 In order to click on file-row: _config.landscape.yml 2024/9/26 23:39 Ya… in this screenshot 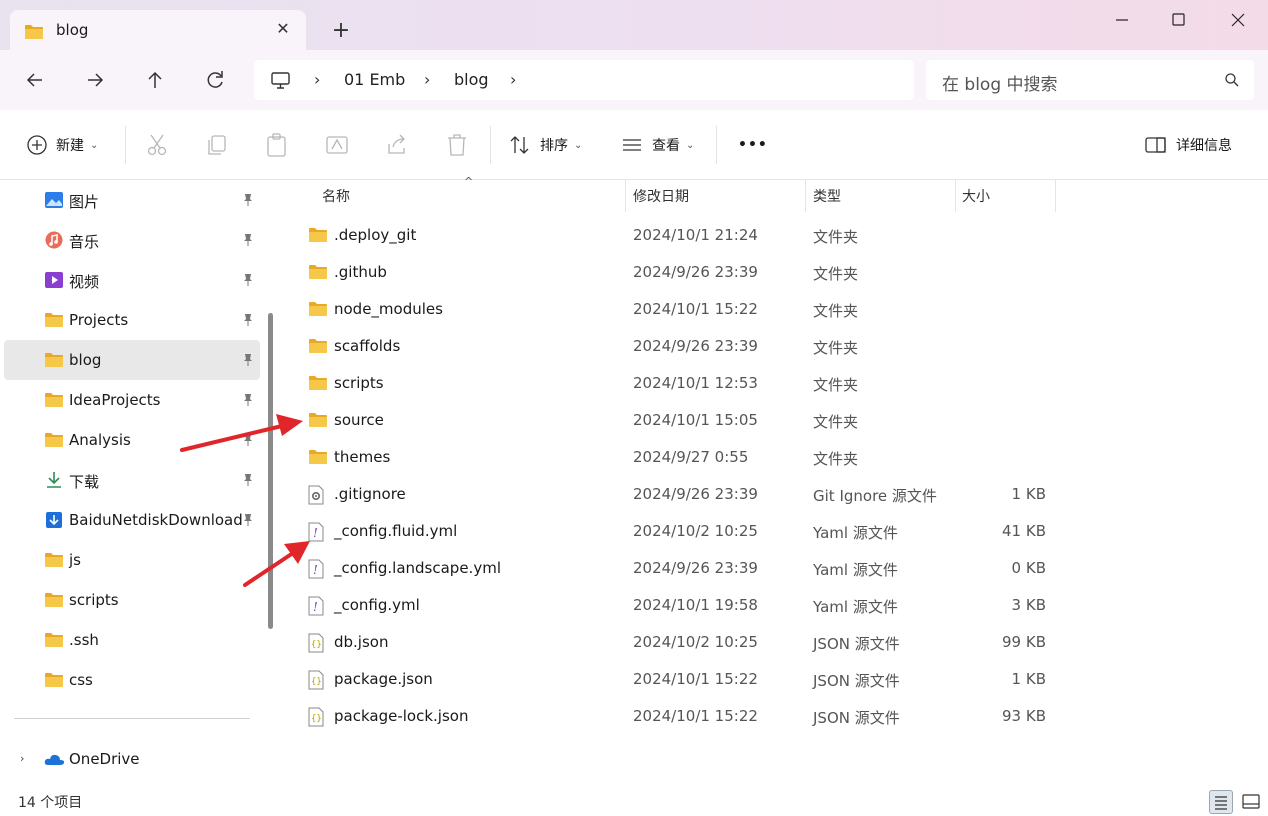, I will do `click(775, 568)`.